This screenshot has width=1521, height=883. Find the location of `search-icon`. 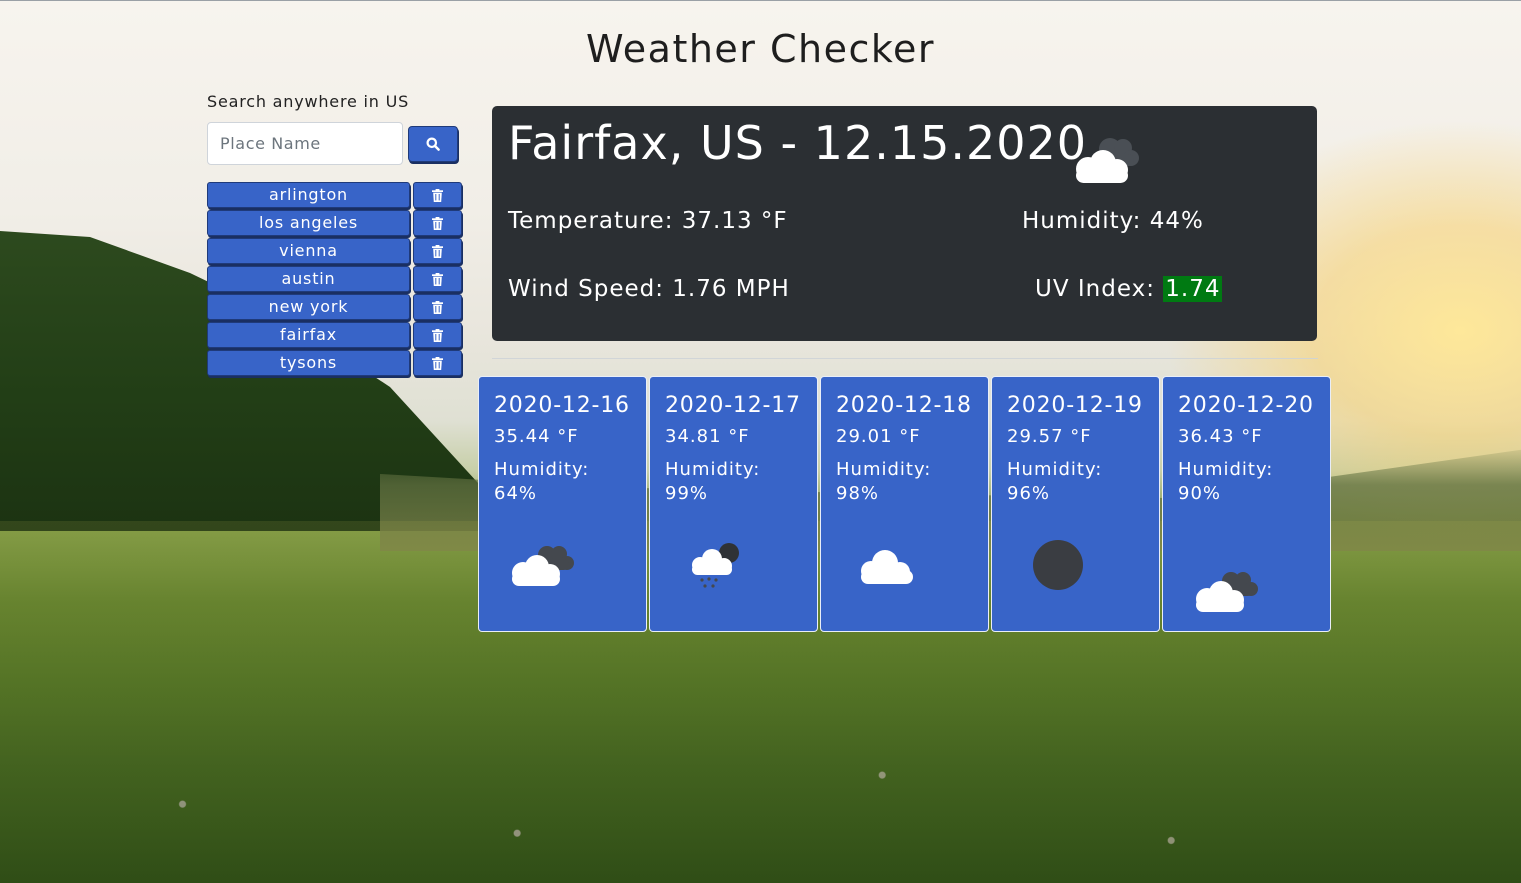

search-icon is located at coordinates (433, 144).